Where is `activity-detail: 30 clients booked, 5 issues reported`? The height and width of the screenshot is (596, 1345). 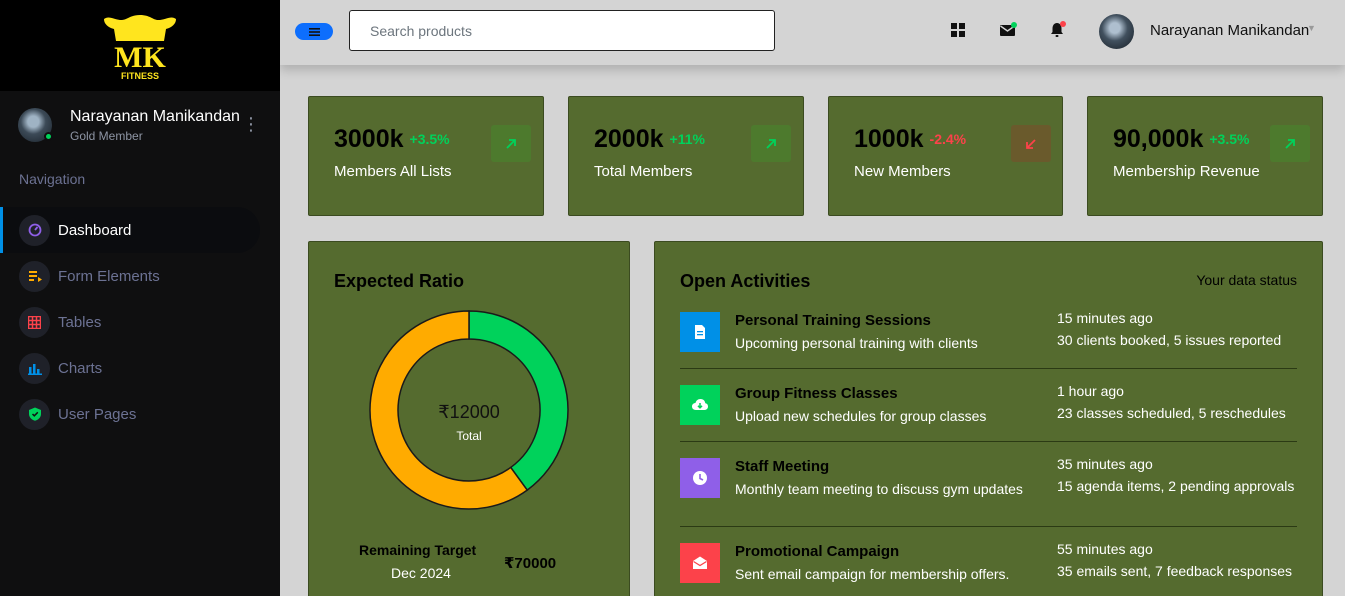 activity-detail: 30 clients booked, 5 issues reported is located at coordinates (1169, 340).